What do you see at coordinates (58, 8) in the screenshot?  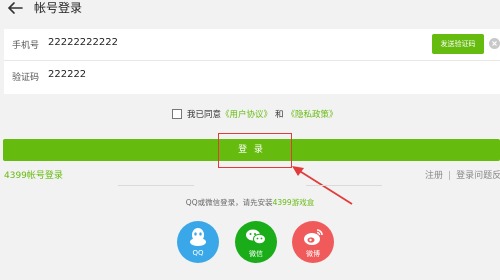 I see `page-title: 帐号登录` at bounding box center [58, 8].